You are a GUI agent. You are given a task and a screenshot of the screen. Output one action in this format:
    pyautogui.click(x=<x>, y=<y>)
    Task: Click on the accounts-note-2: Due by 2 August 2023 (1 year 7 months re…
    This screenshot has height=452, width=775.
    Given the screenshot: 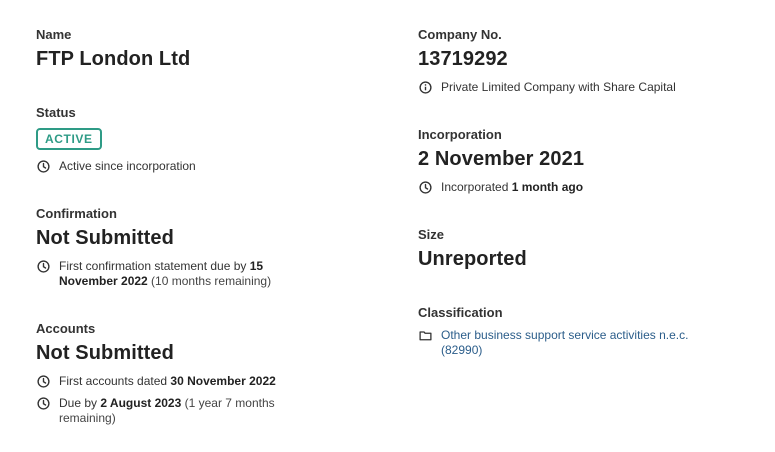 What is the action you would take?
    pyautogui.click(x=167, y=411)
    